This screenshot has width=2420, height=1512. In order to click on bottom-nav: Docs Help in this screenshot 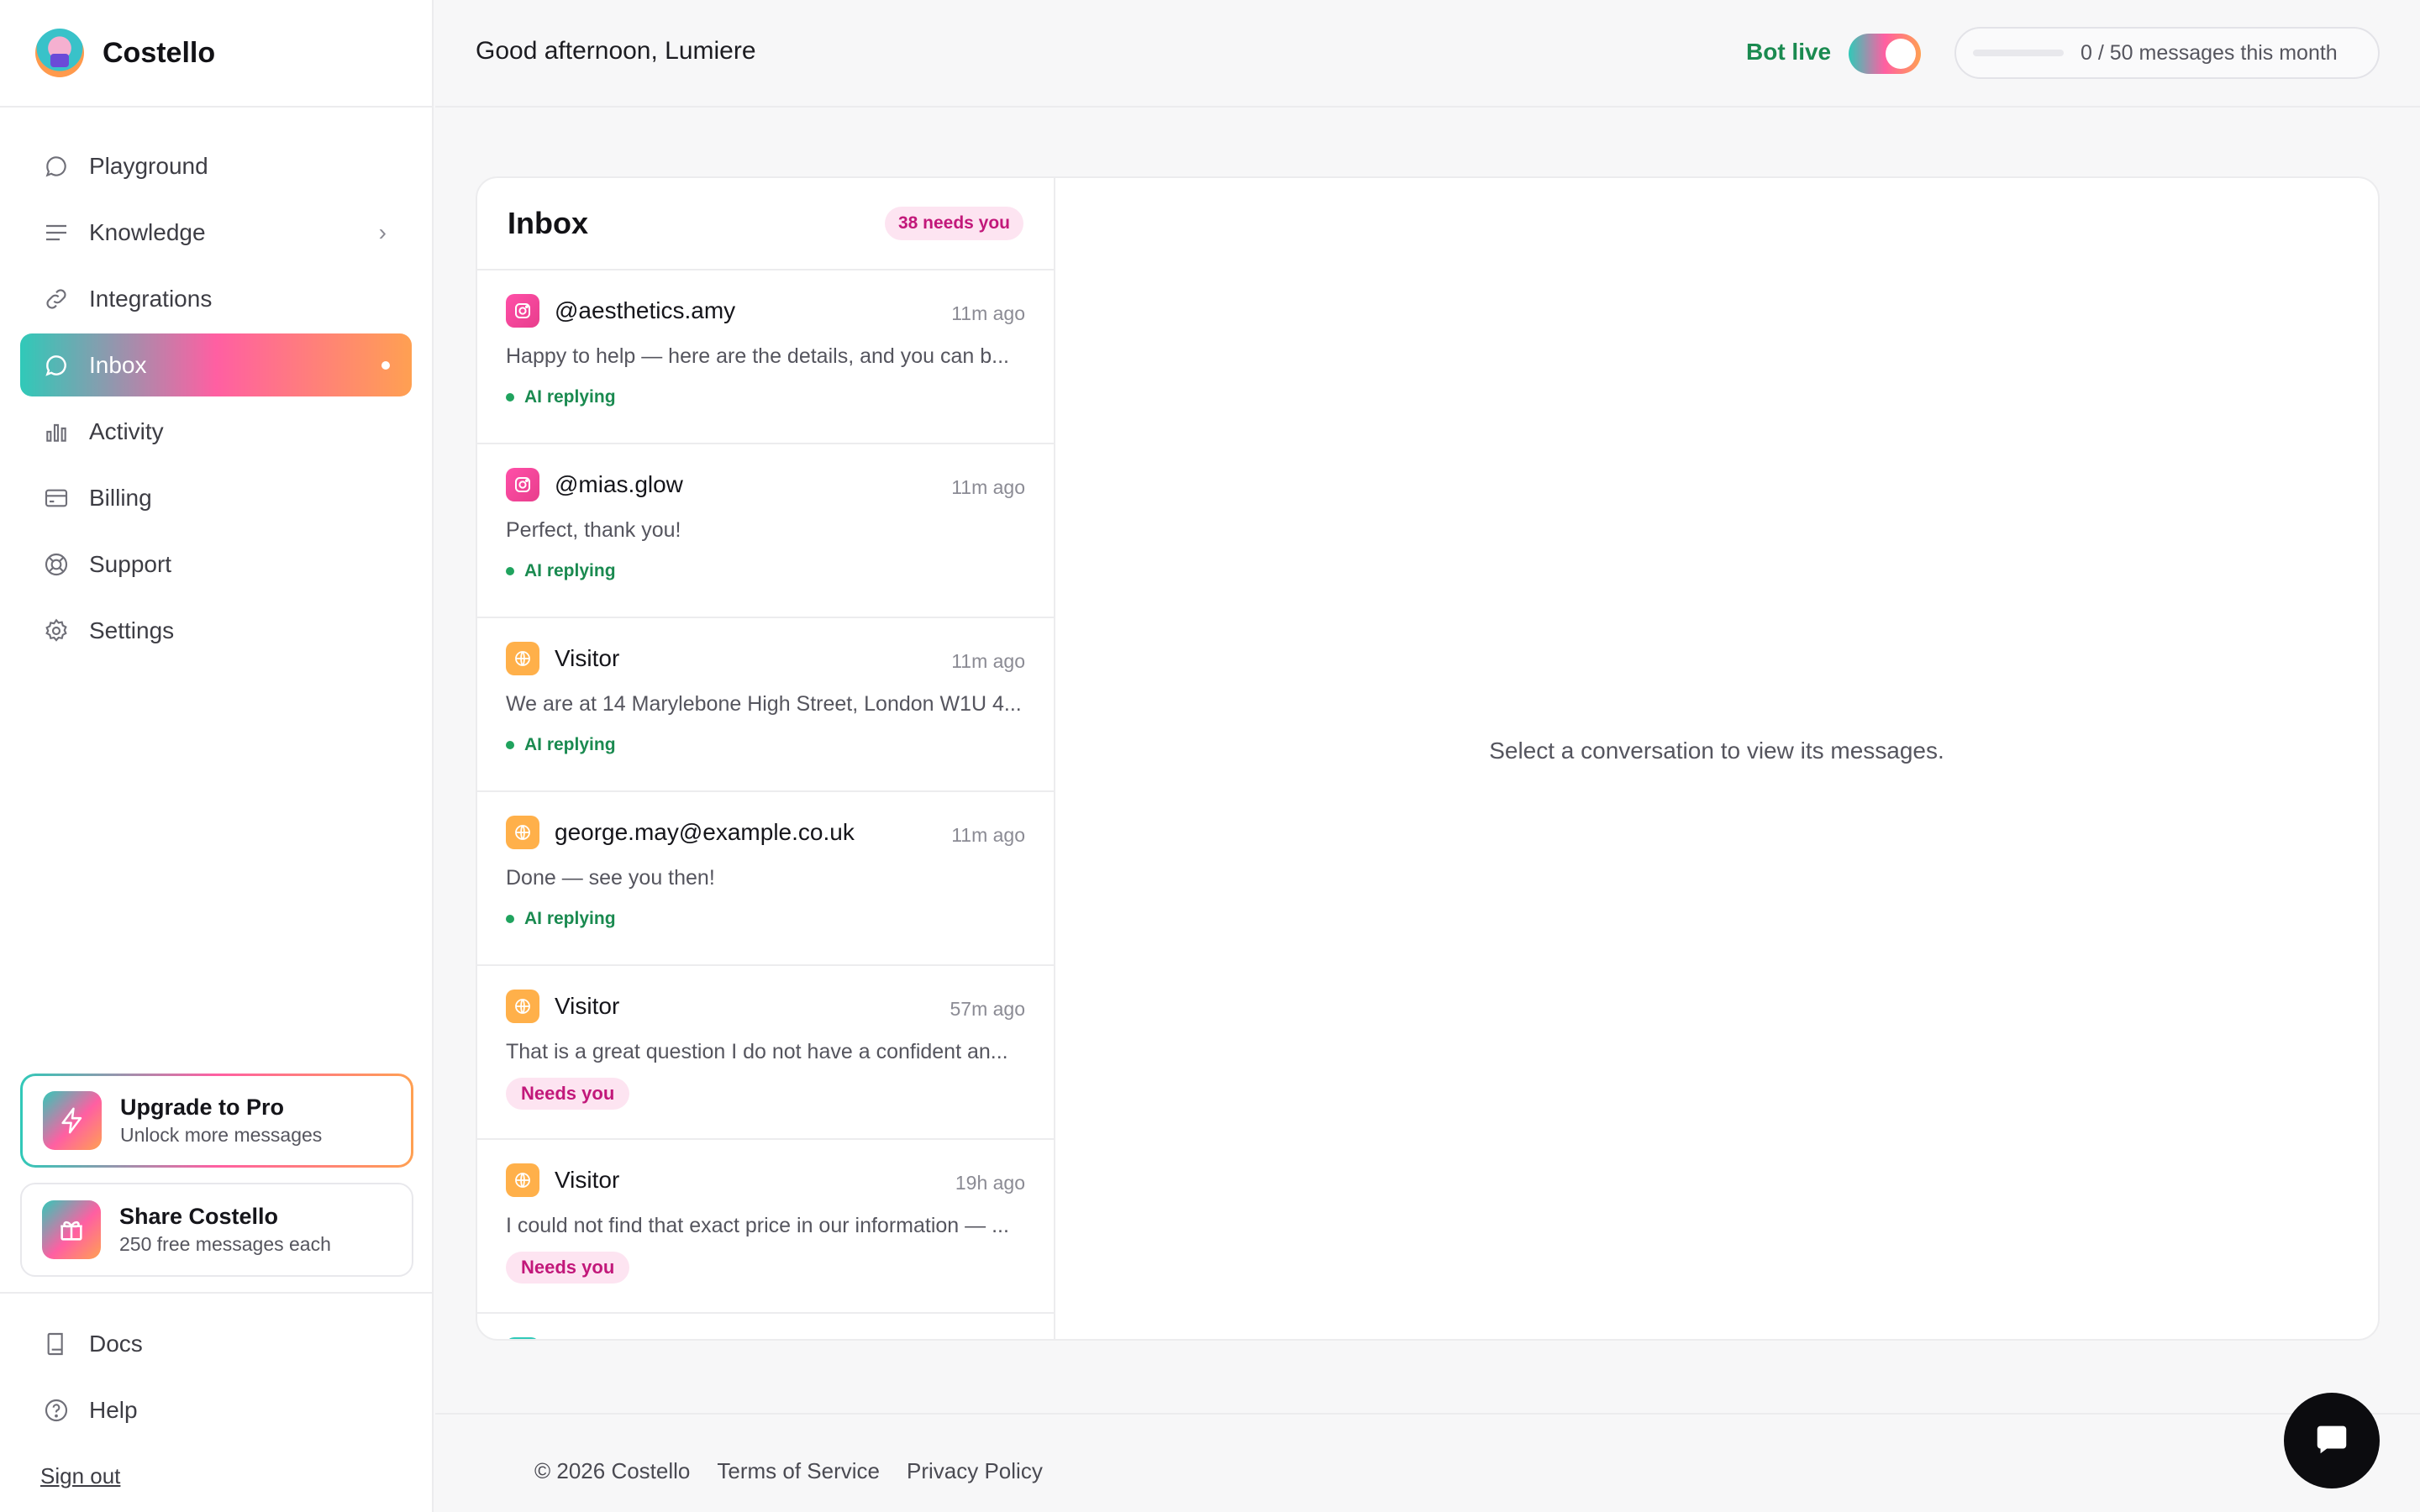, I will do `click(217, 1378)`.